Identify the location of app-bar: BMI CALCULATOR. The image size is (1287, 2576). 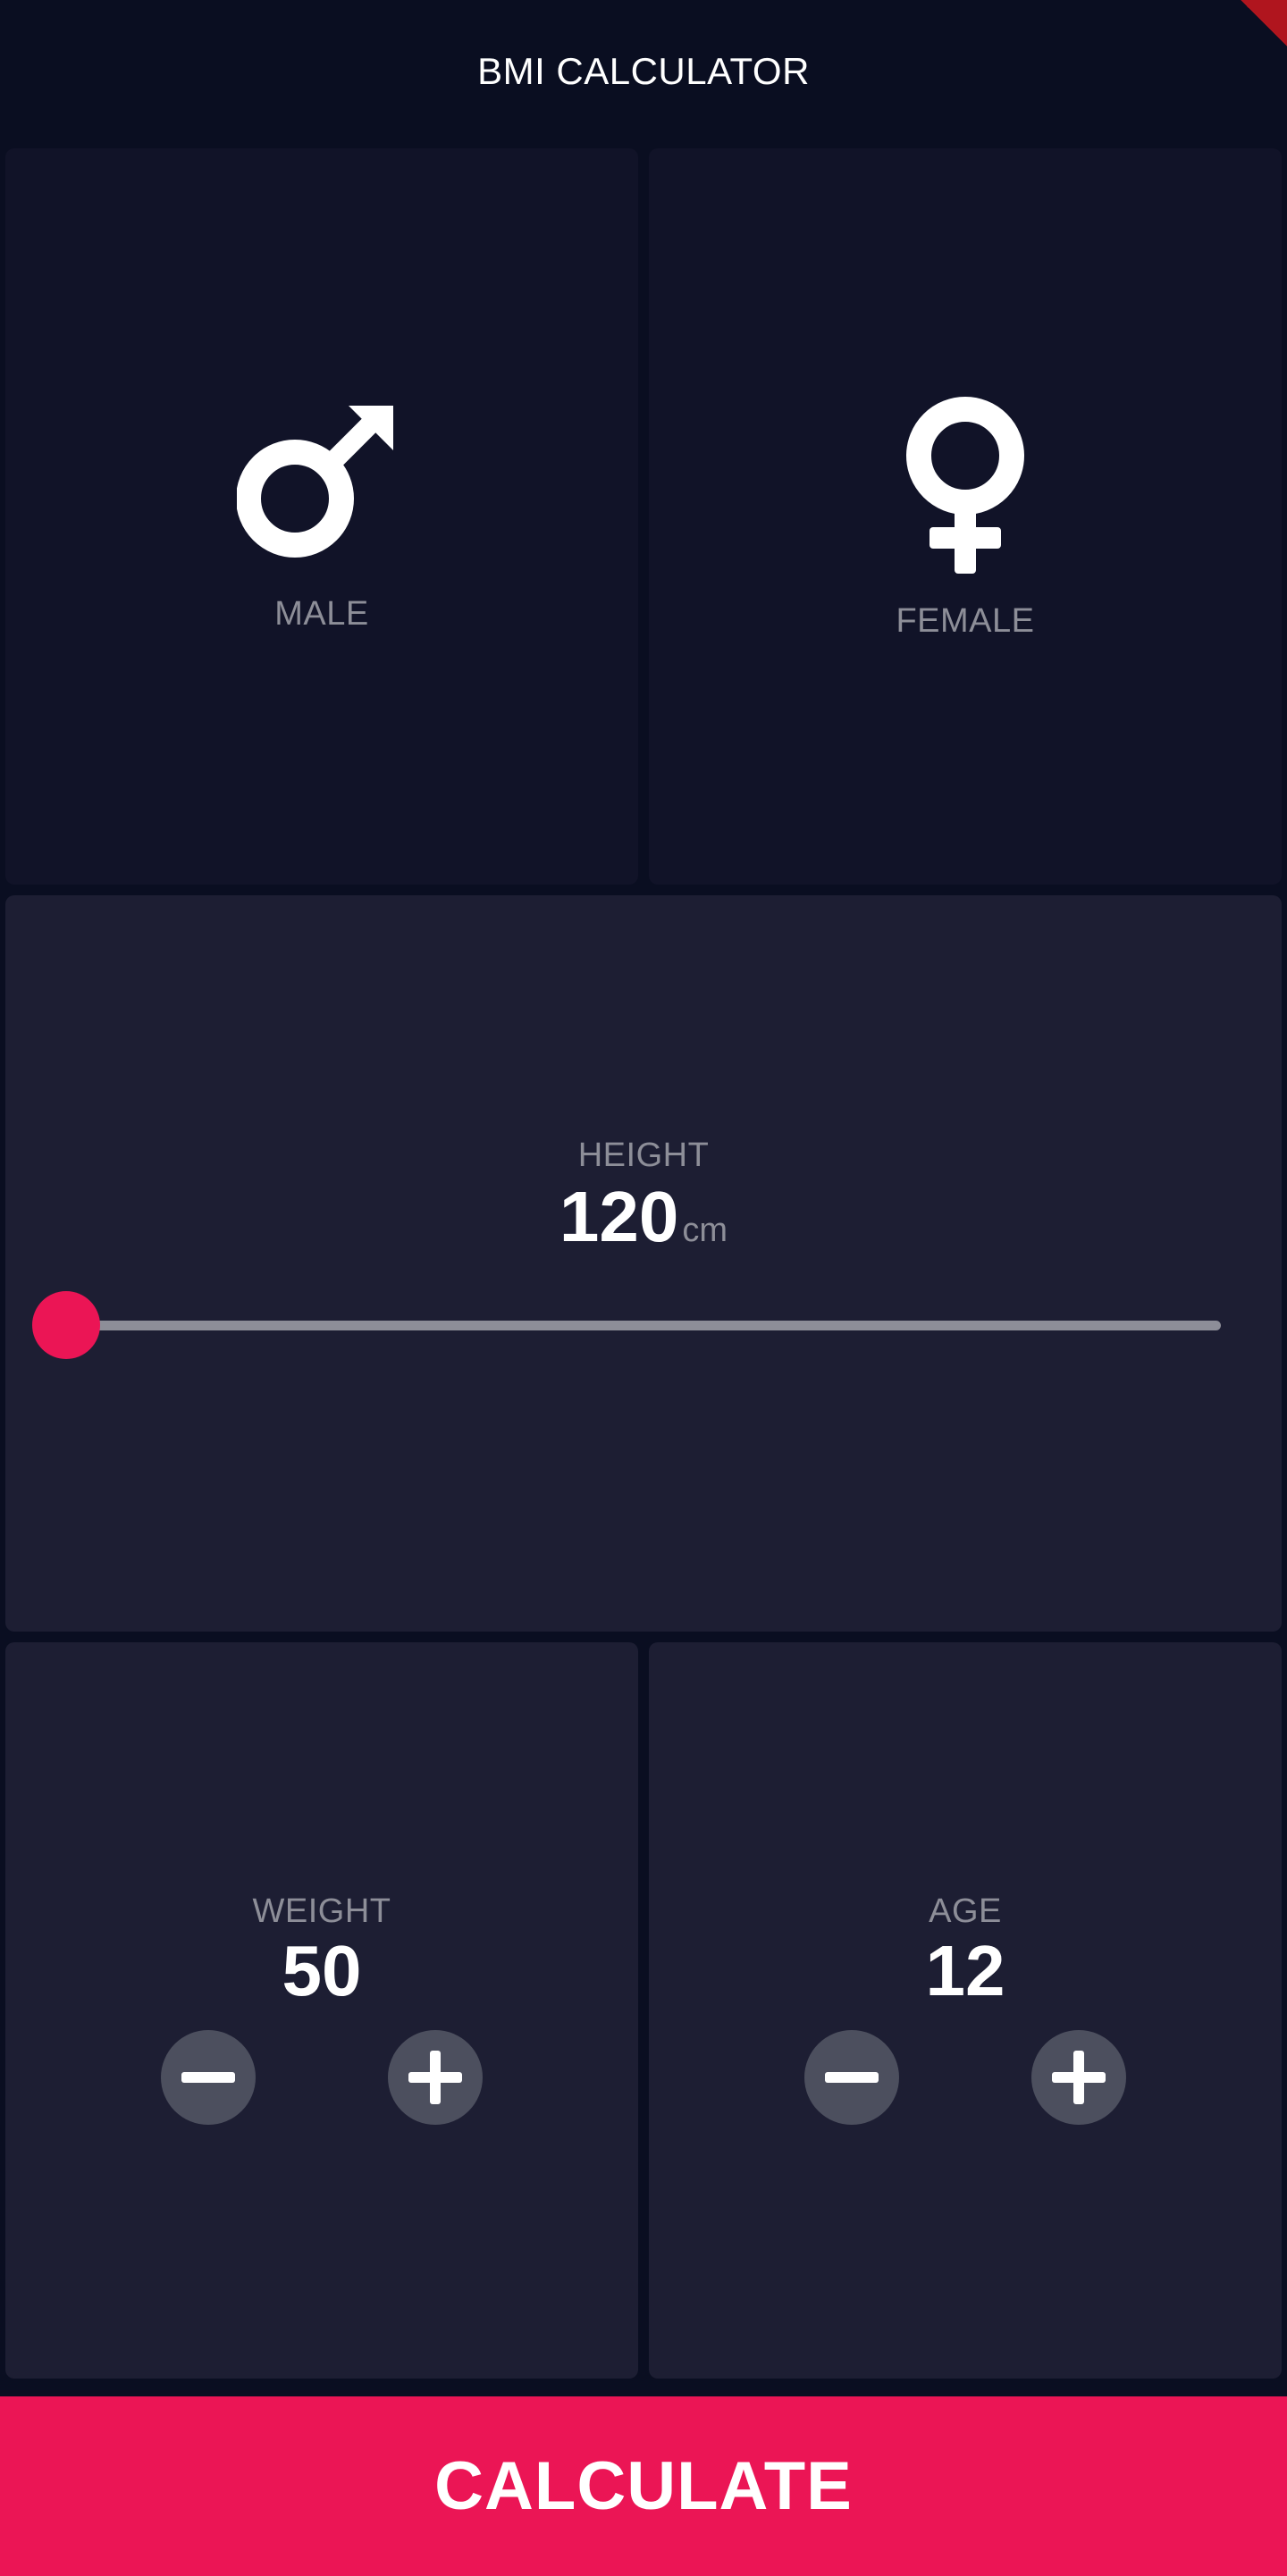
(643, 71).